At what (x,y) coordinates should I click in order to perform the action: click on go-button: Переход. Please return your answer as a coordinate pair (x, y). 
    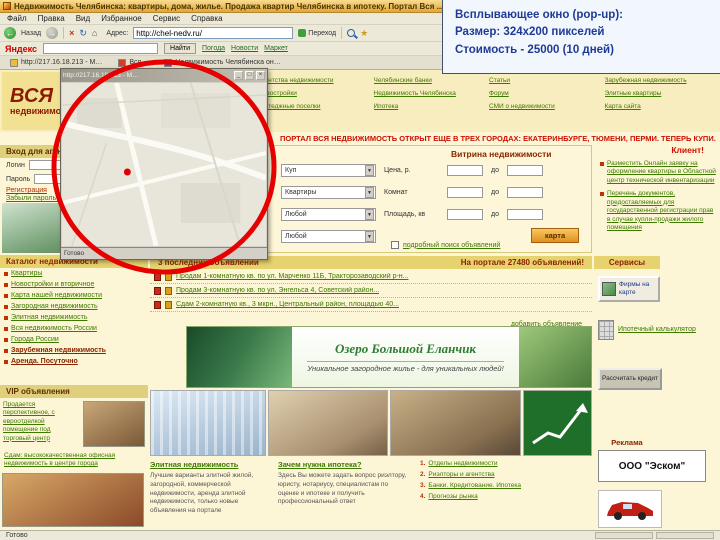
    Looking at the image, I should click on (317, 33).